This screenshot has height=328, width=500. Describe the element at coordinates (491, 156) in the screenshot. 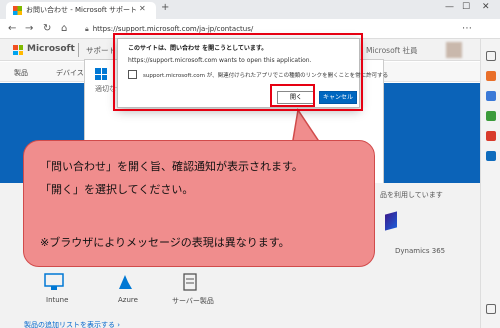

I see `outlook-icon` at that location.